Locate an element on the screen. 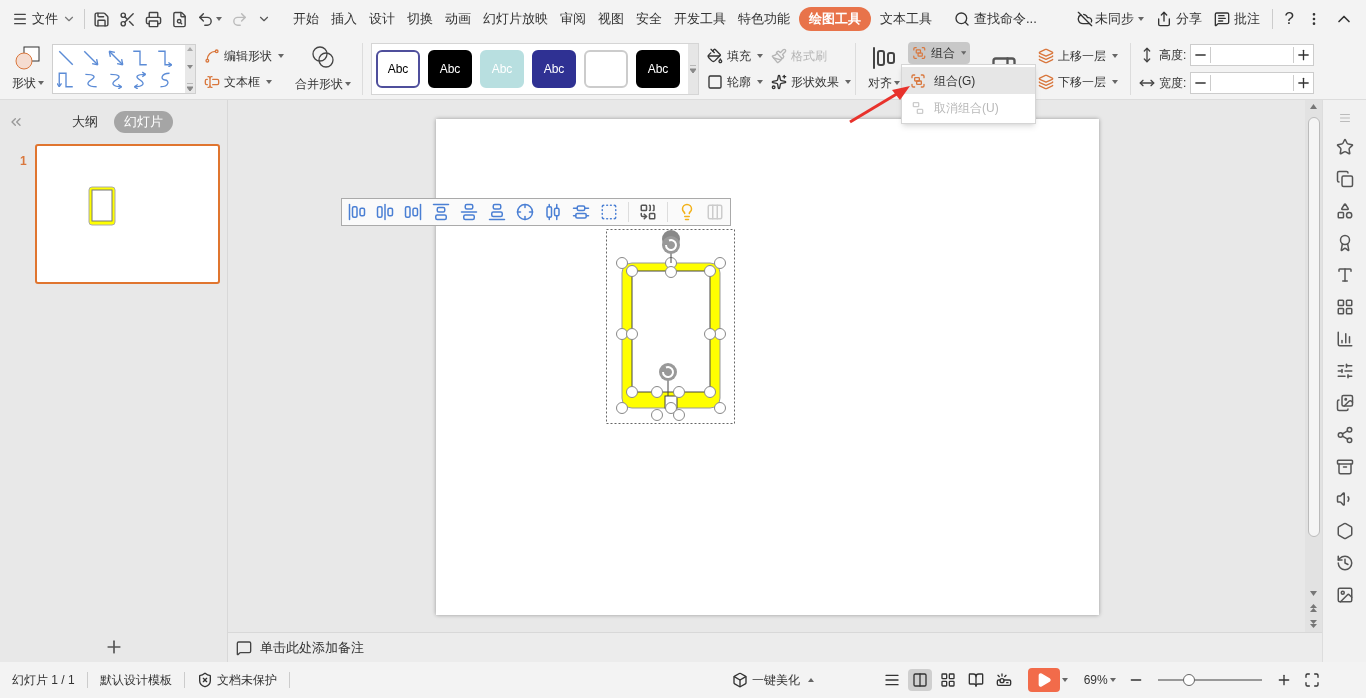  edit-points-icon is located at coordinates (212, 55).